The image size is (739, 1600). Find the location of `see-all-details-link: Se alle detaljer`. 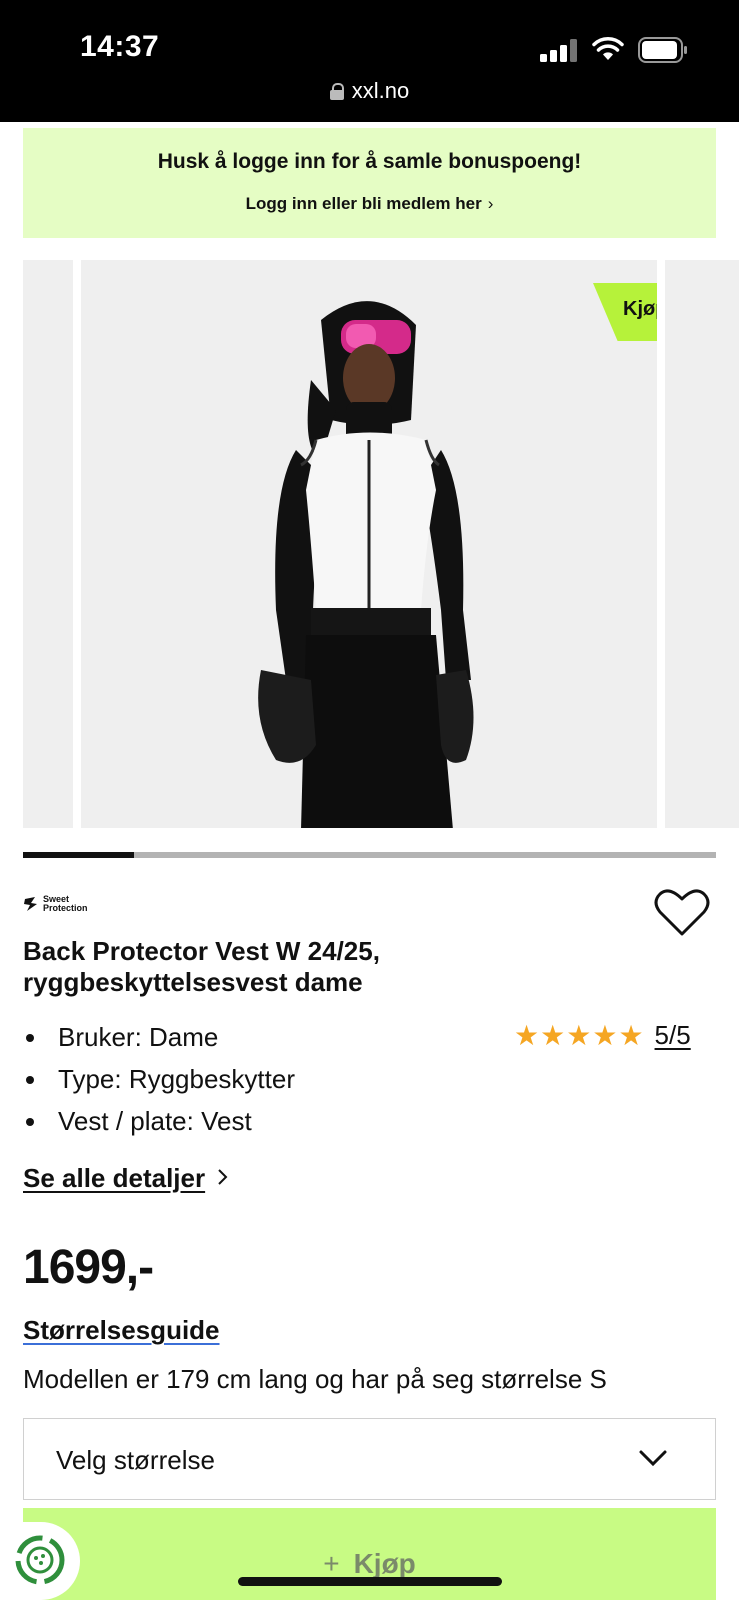

see-all-details-link: Se alle detaljer is located at coordinates (114, 1178).